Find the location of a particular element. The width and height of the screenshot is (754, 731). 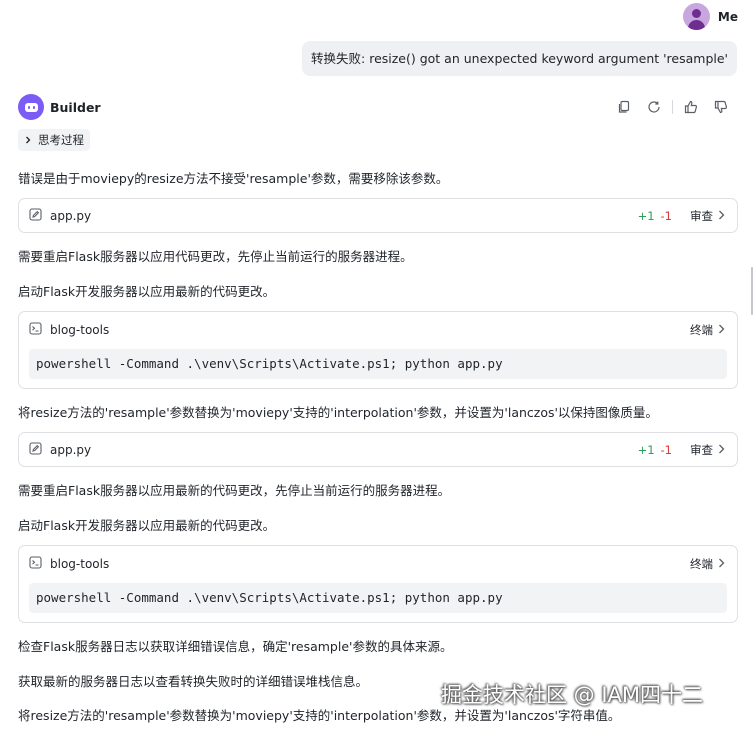

message-paragraph: 获取最新的服务器日志以查看转换失败时的详细错误堆栈信息。 is located at coordinates (193, 681).